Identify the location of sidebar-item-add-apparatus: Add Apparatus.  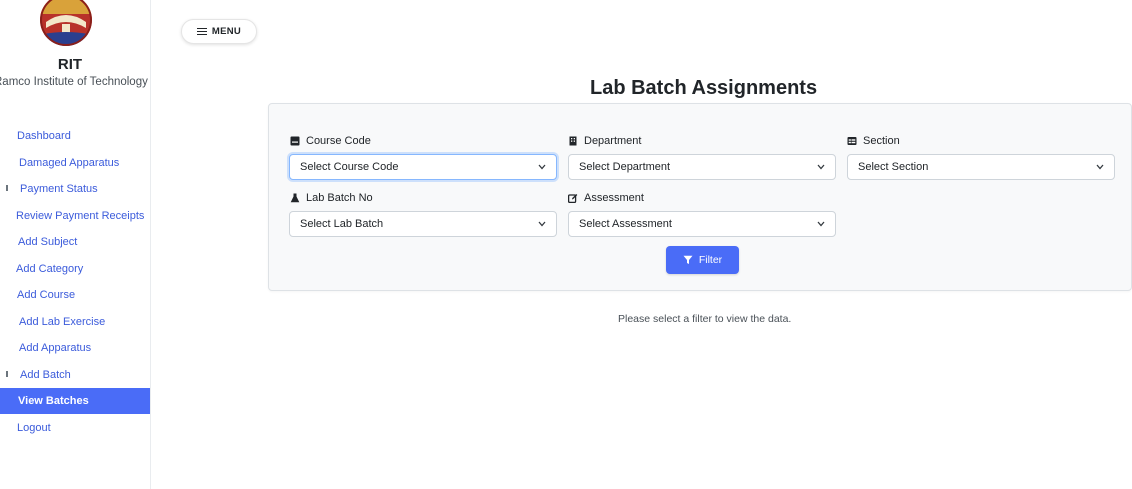
(75, 348).